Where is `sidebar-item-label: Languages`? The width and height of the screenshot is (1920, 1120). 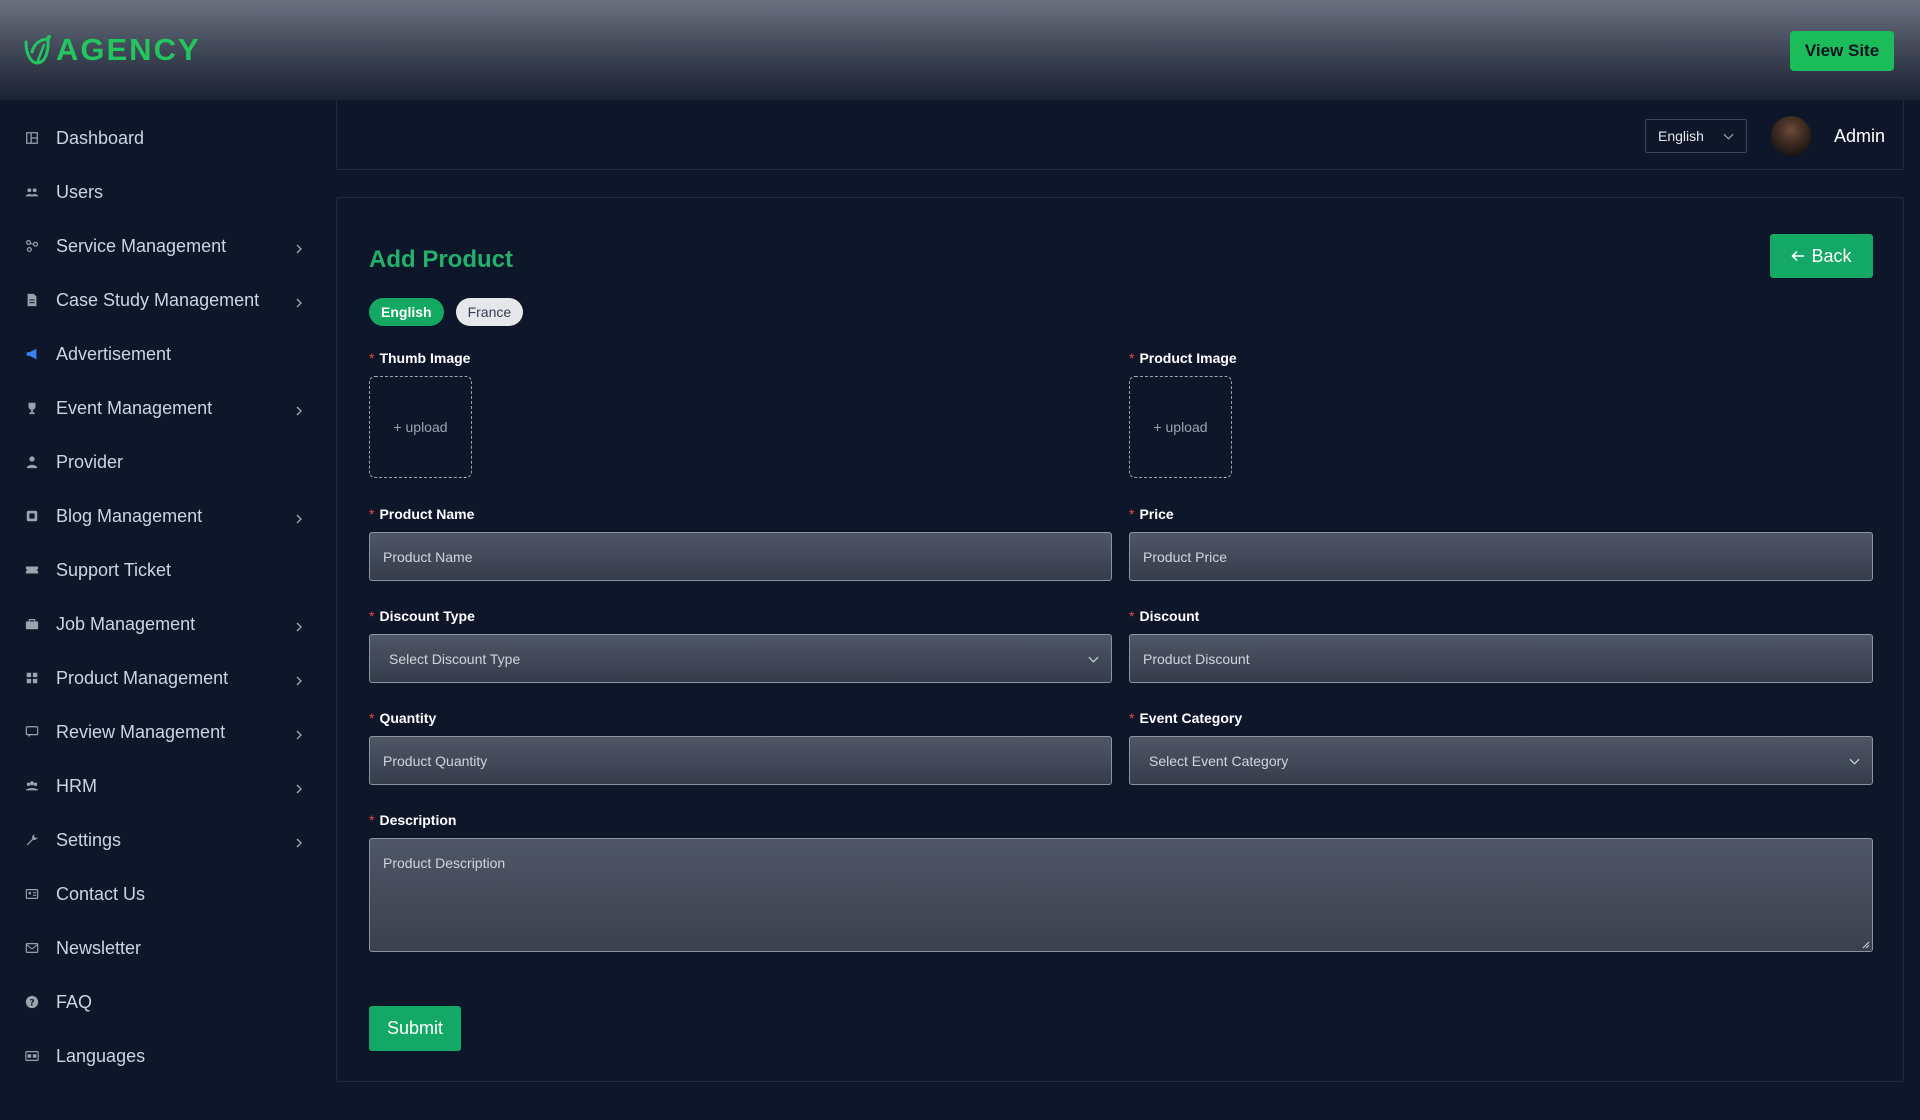 sidebar-item-label: Languages is located at coordinates (101, 1055).